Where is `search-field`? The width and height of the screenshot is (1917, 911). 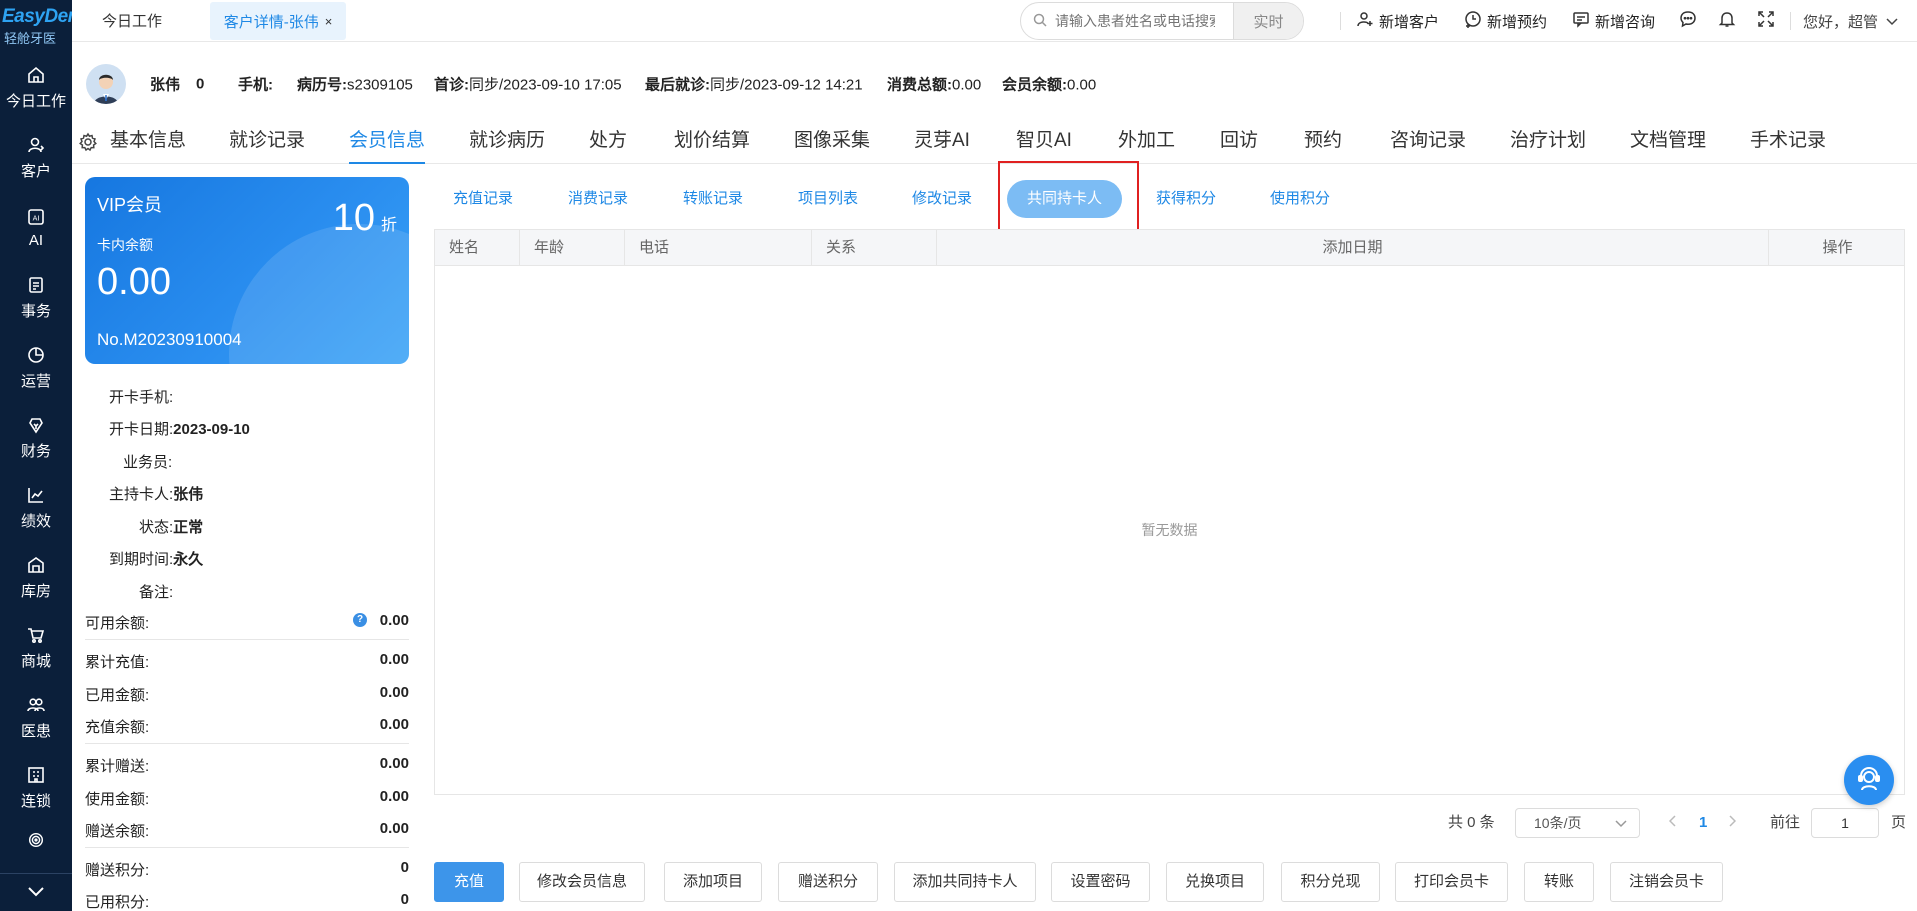
search-field is located at coordinates (1127, 21).